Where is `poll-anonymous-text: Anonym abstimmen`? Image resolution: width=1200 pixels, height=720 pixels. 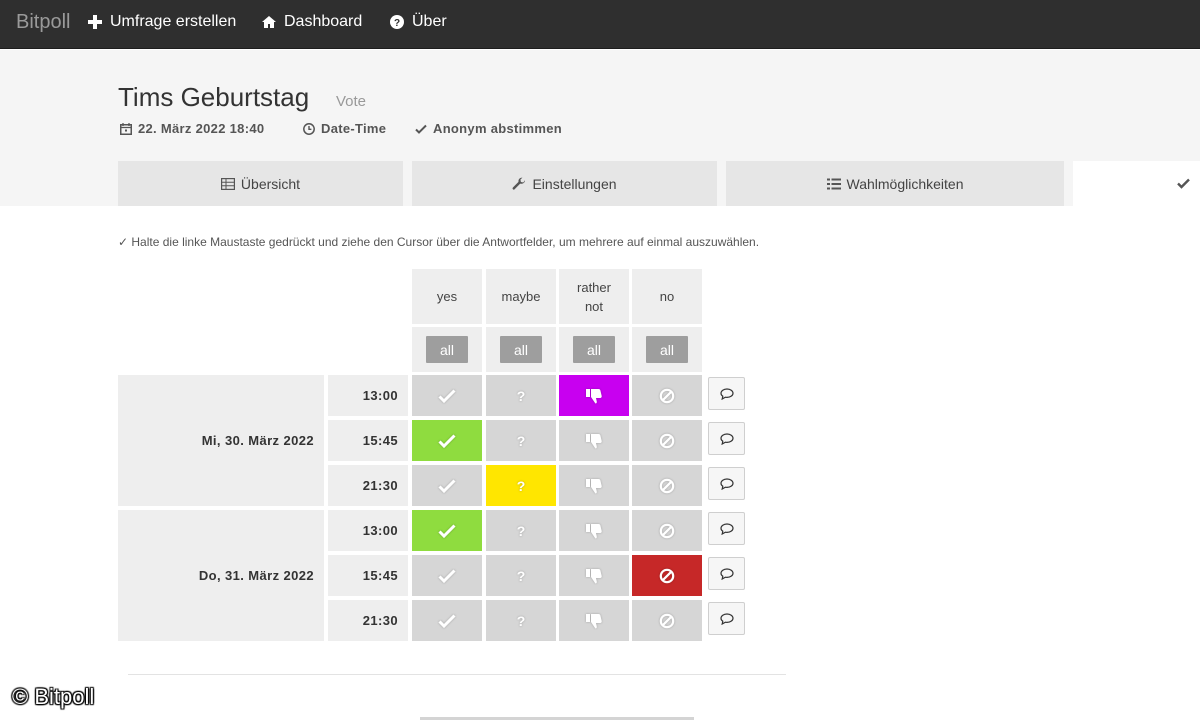 poll-anonymous-text: Anonym abstimmen is located at coordinates (498, 128).